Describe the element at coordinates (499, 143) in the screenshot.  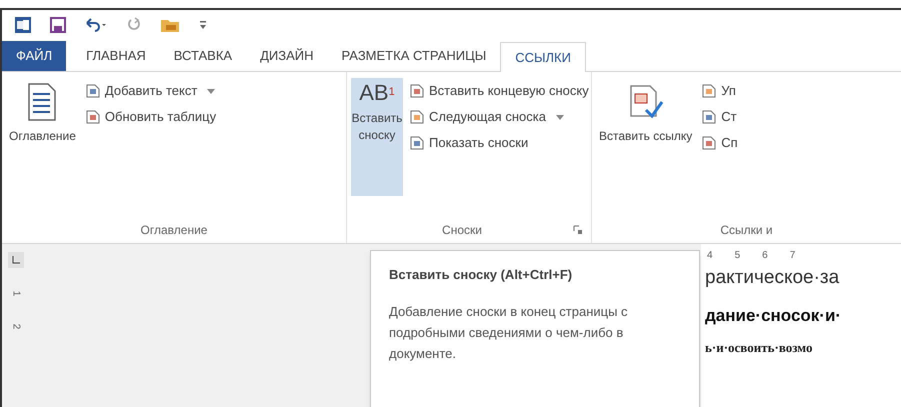
I see `small-command-button: Показать сноски` at that location.